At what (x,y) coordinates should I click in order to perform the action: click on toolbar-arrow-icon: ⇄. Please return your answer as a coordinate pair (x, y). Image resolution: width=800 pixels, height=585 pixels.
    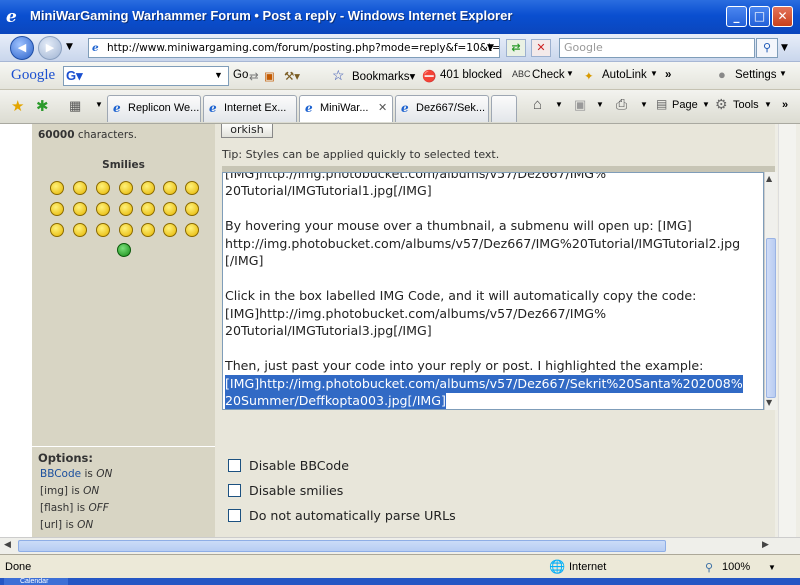
    Looking at the image, I should click on (254, 76).